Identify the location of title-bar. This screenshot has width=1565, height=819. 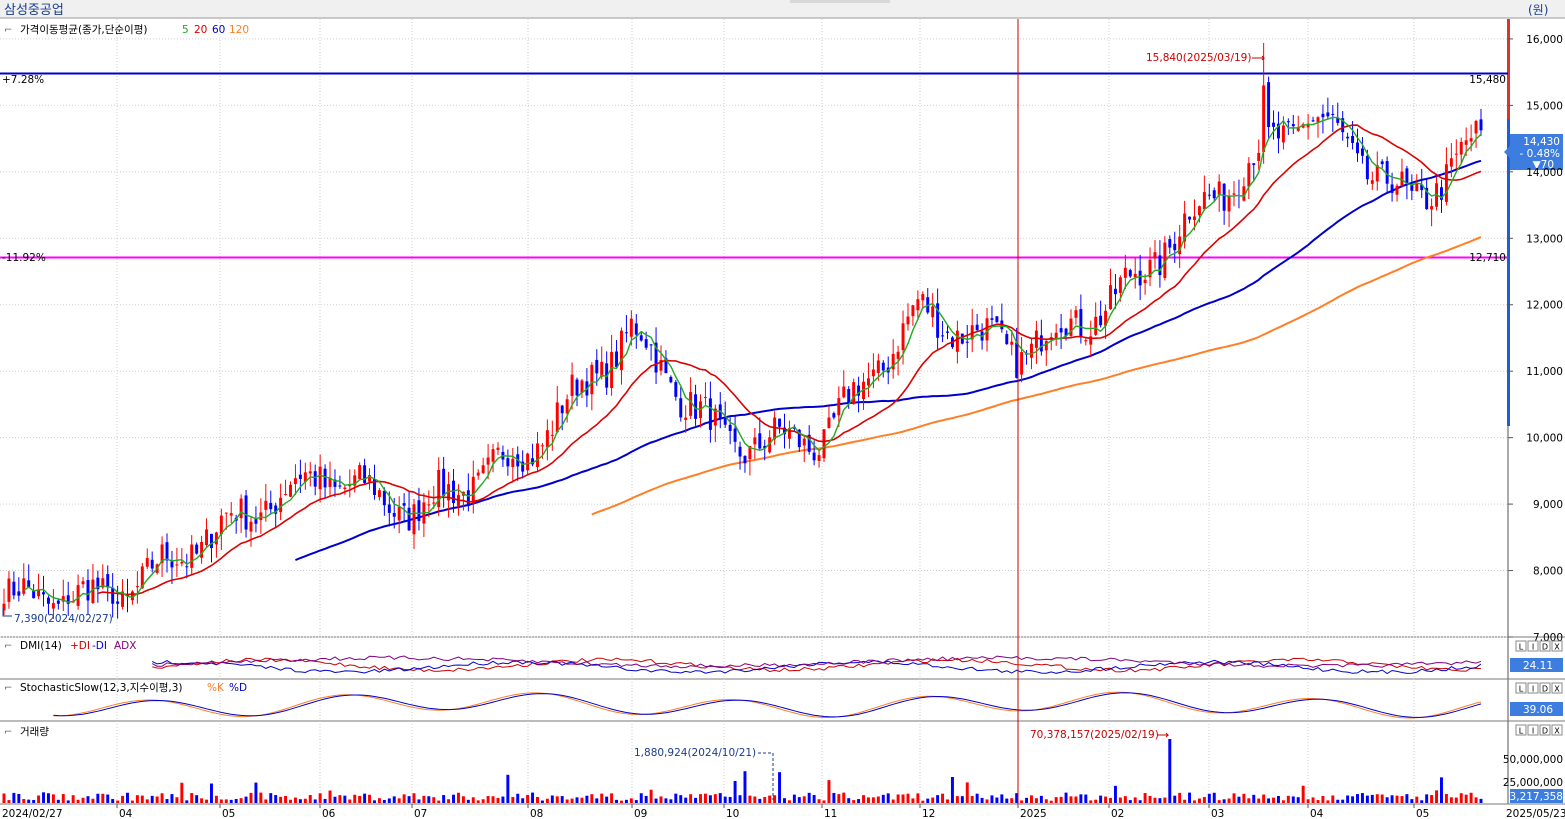
(782, 9).